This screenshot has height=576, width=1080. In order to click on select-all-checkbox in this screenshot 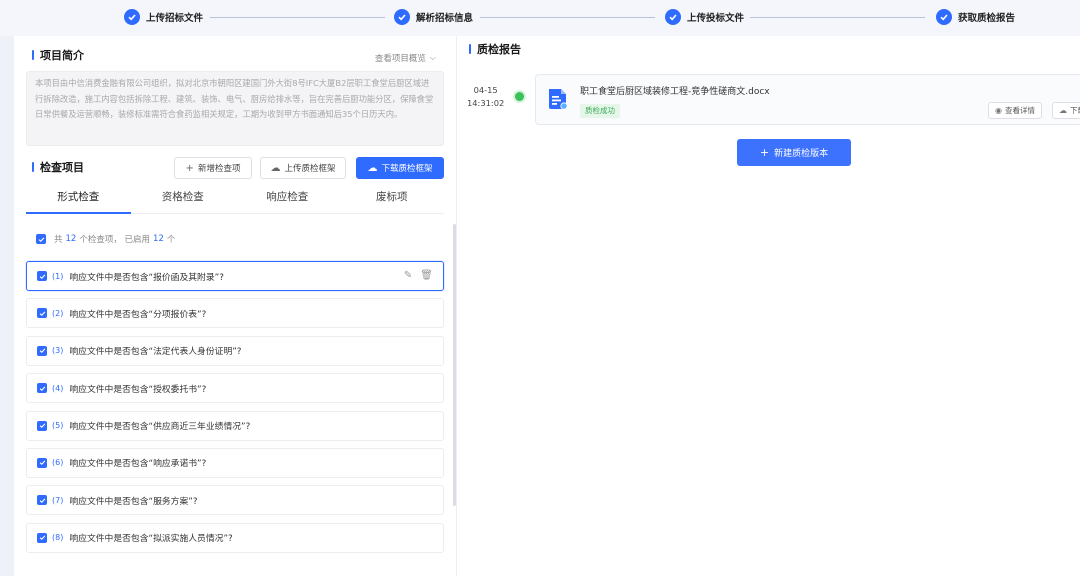, I will do `click(41, 239)`.